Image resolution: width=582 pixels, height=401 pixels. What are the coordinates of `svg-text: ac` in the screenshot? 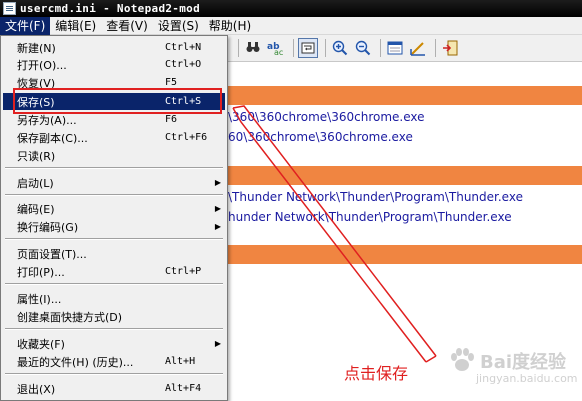 It's located at (278, 52).